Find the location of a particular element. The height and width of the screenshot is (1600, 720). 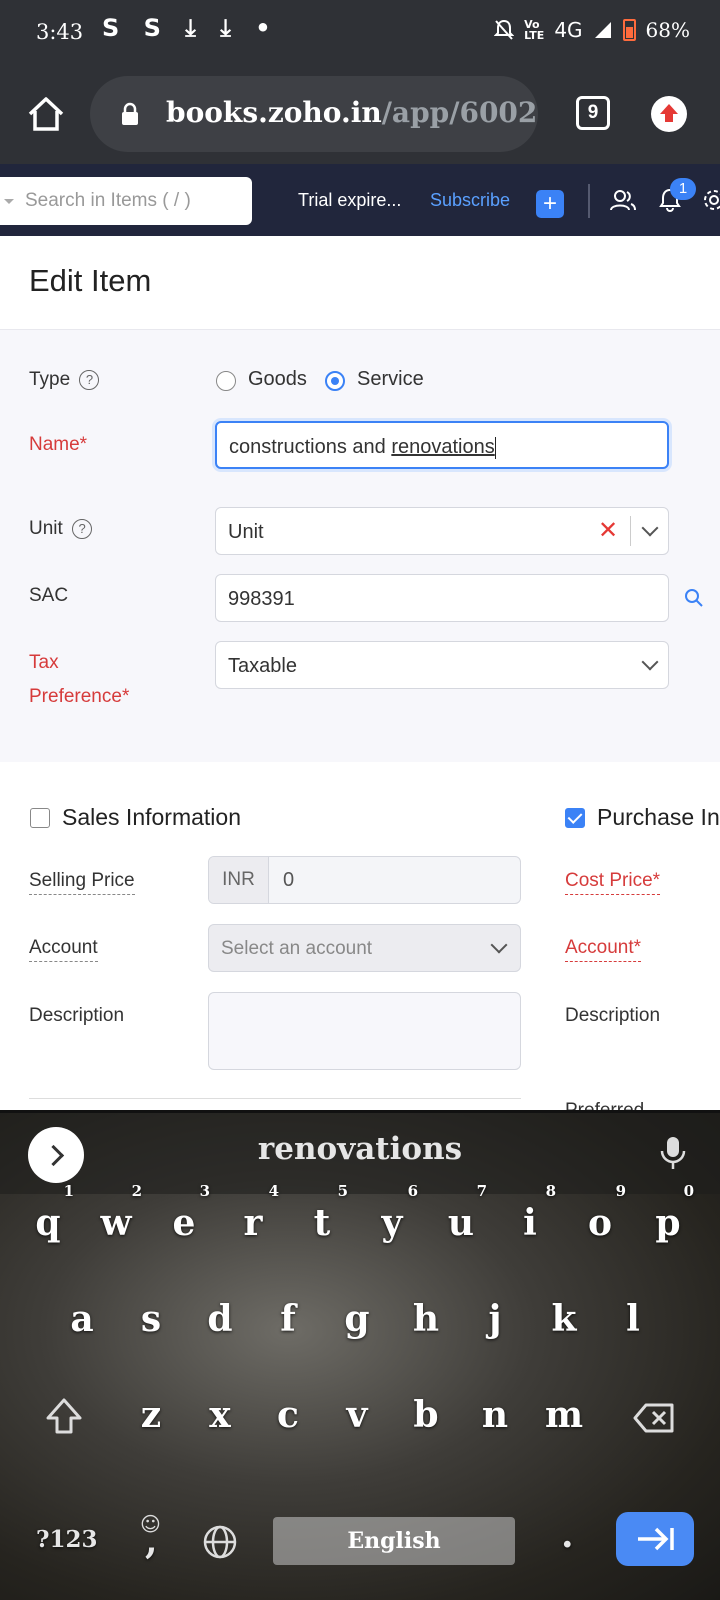

tab-next-icon is located at coordinates (656, 1539).